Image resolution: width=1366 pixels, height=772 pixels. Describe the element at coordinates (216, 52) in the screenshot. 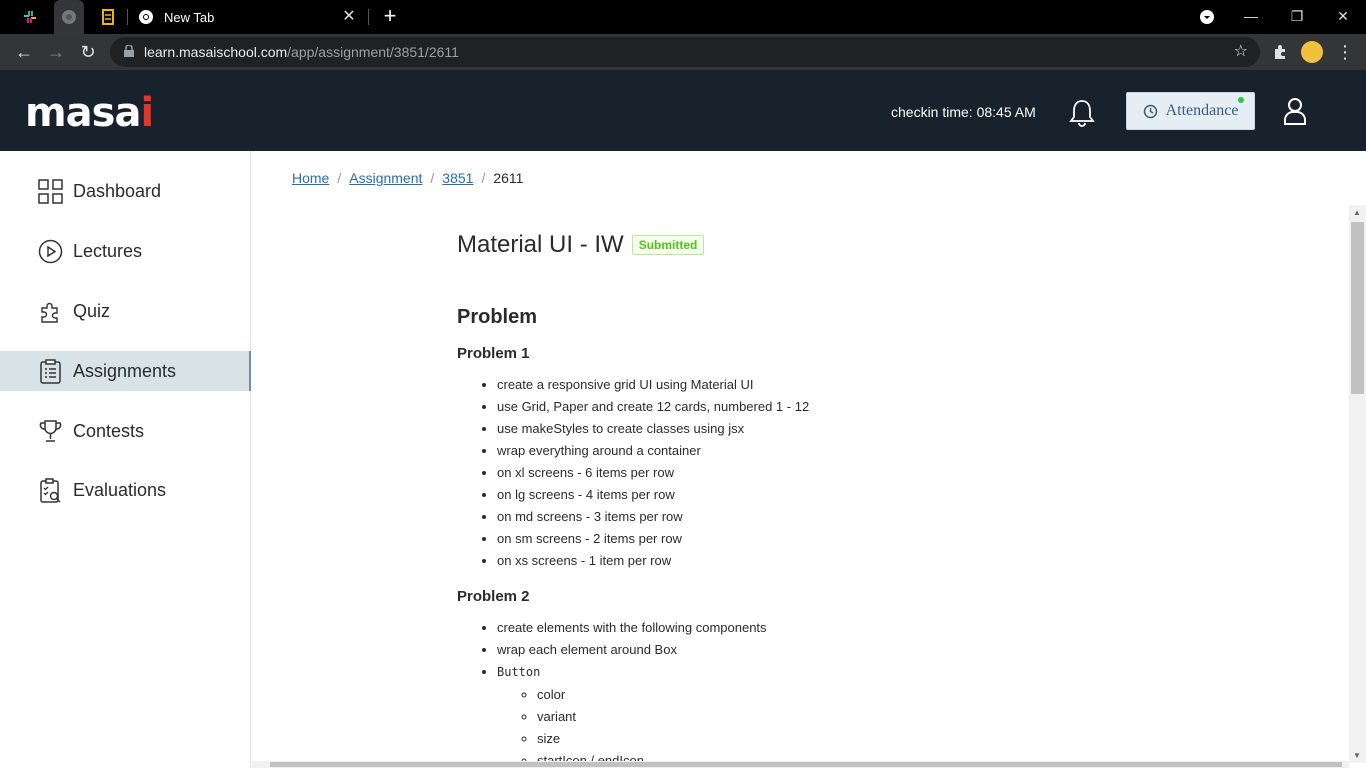

I see `url-host: learn.masaischool.com` at that location.